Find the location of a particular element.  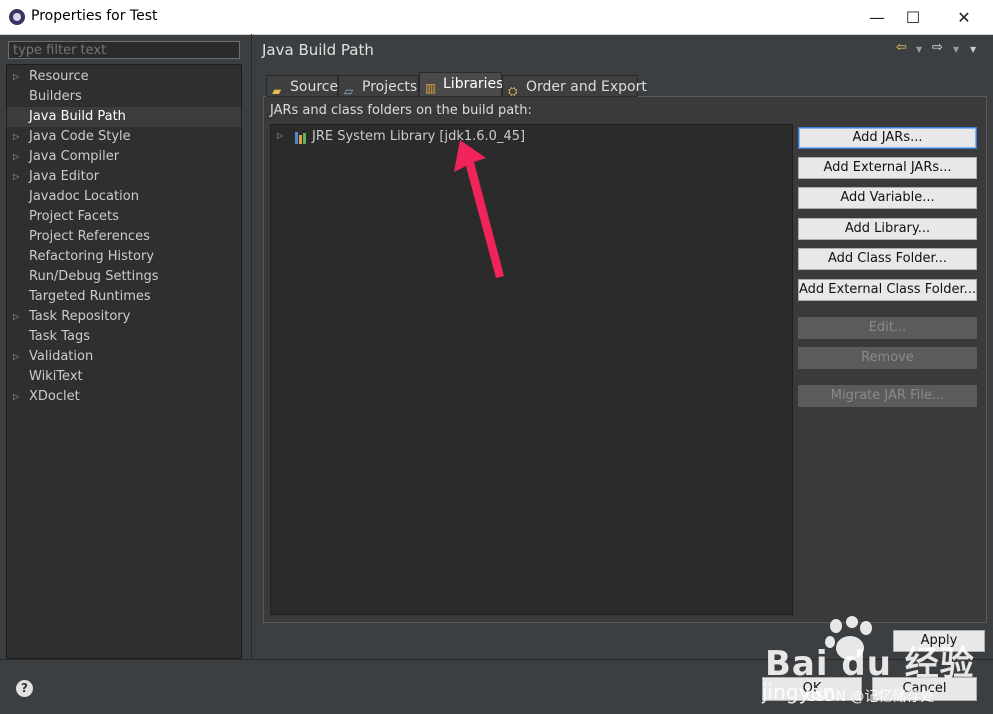

sidebar-item-label: Java Compiler is located at coordinates (74, 156).